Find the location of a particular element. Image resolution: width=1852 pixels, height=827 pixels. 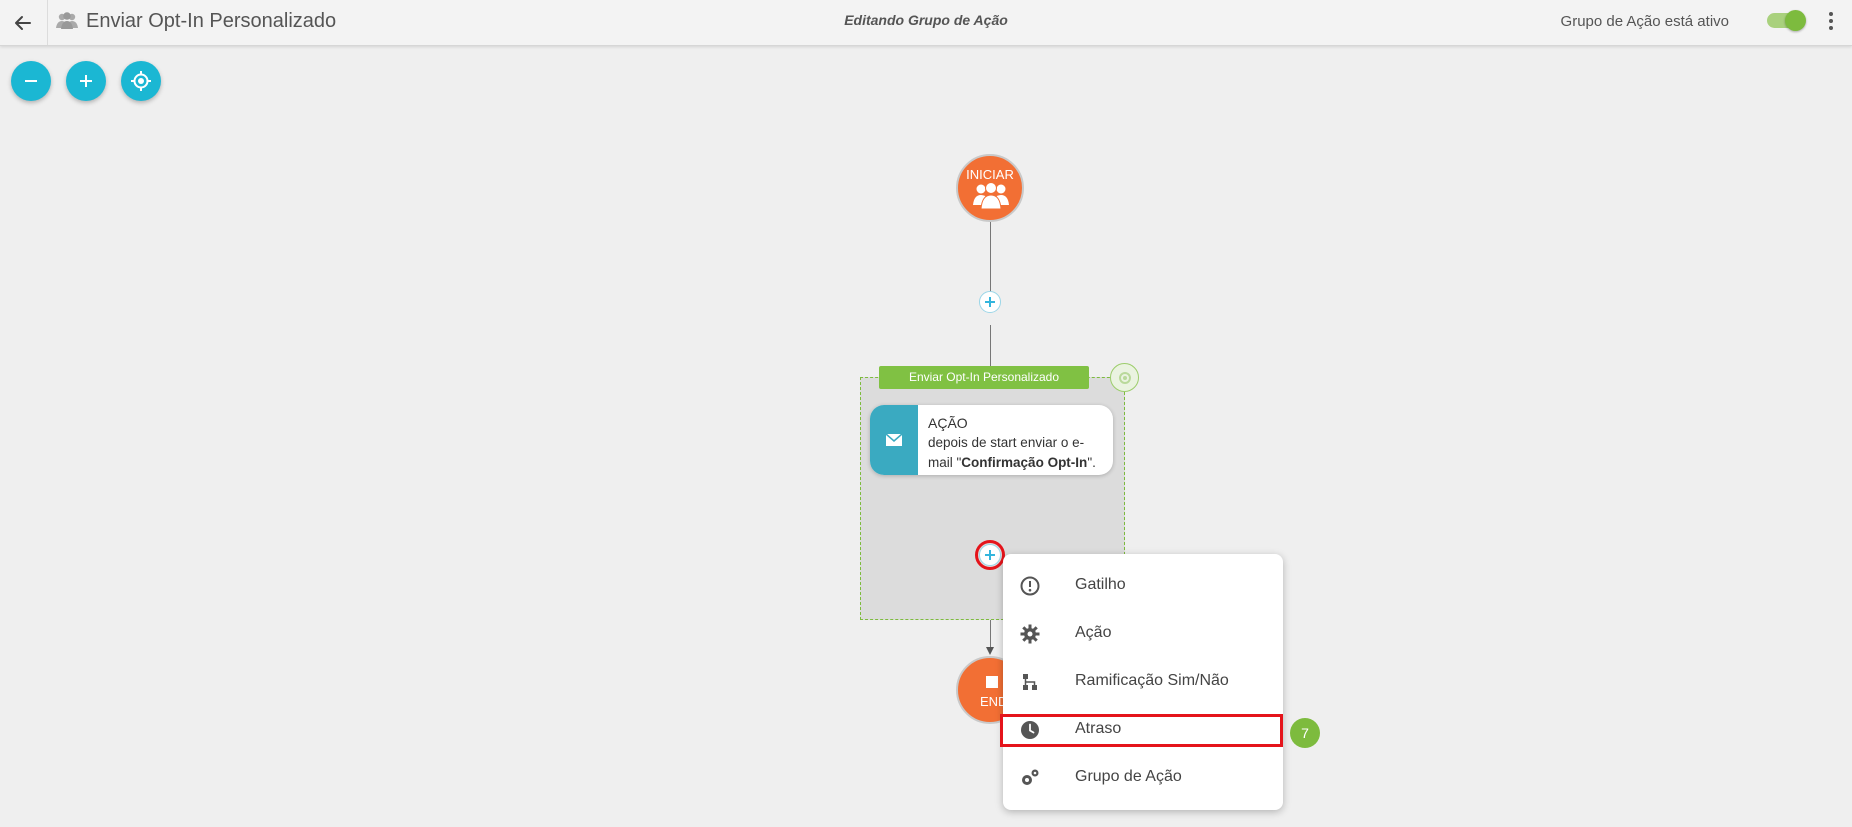

connector-arrow is located at coordinates (990, 651).